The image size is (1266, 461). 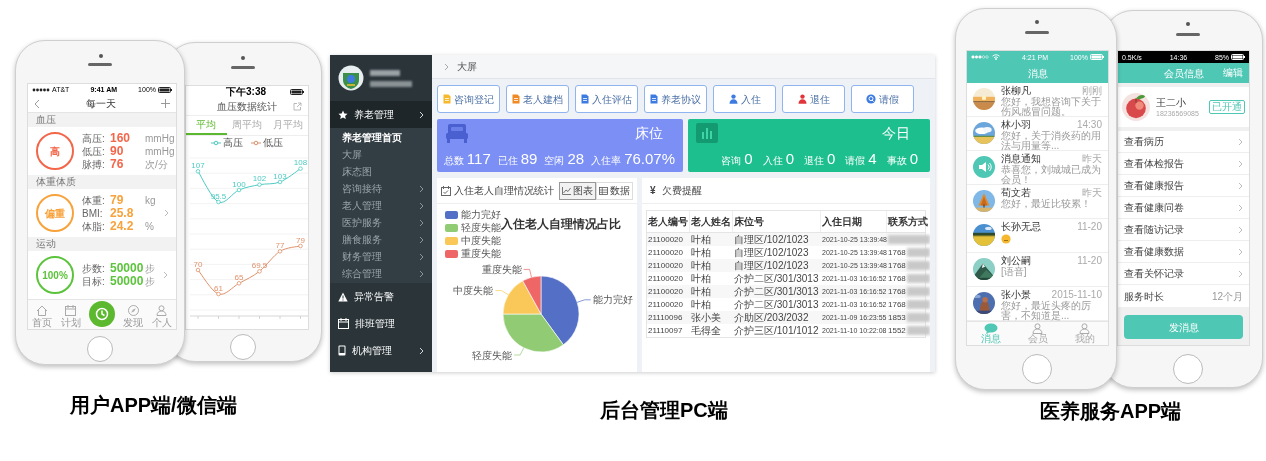 What do you see at coordinates (612, 300) in the screenshot?
I see `slice-label: 能力完好` at bounding box center [612, 300].